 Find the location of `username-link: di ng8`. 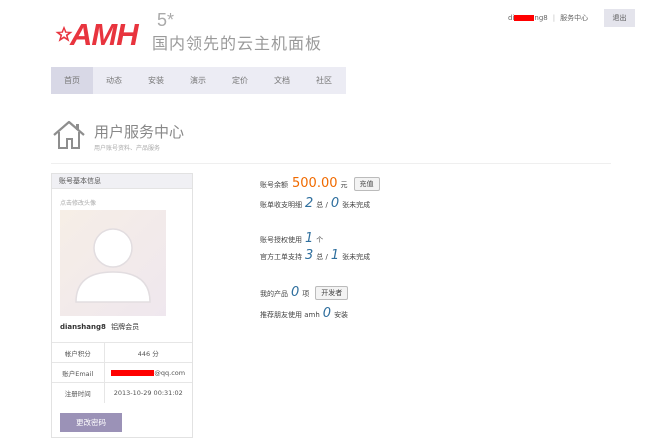

username-link: di ng8 is located at coordinates (528, 18).